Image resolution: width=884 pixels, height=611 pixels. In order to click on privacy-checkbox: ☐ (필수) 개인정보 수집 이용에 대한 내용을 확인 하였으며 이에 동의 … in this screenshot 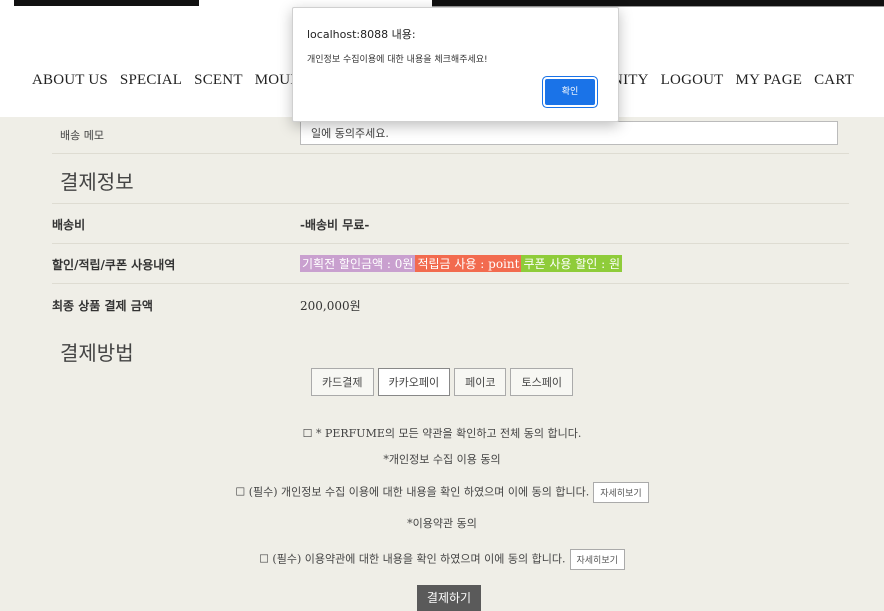, I will do `click(412, 492)`.